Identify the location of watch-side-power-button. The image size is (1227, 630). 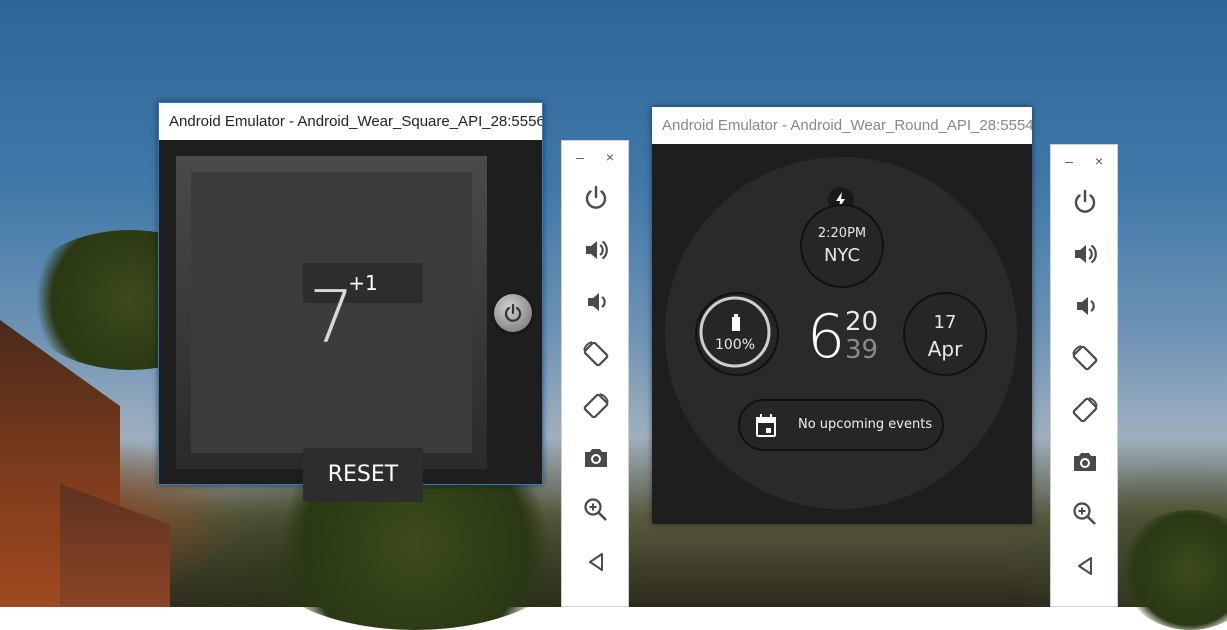
(513, 313).